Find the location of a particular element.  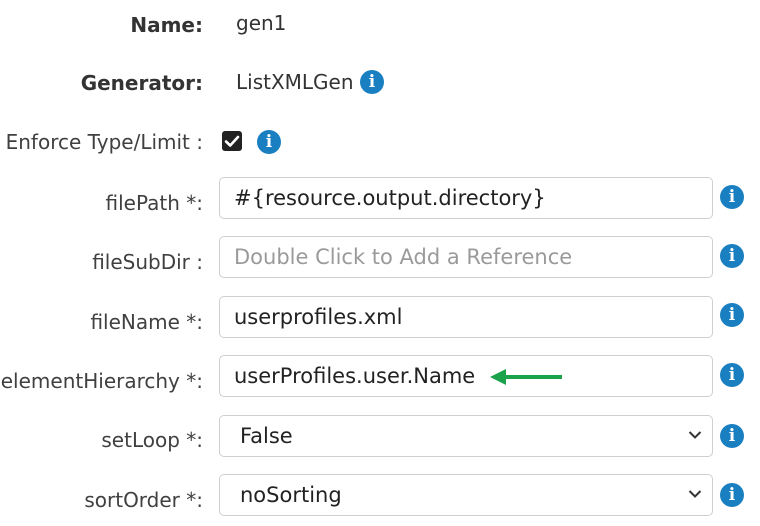

filepath-label: filePath *: is located at coordinates (154, 203).